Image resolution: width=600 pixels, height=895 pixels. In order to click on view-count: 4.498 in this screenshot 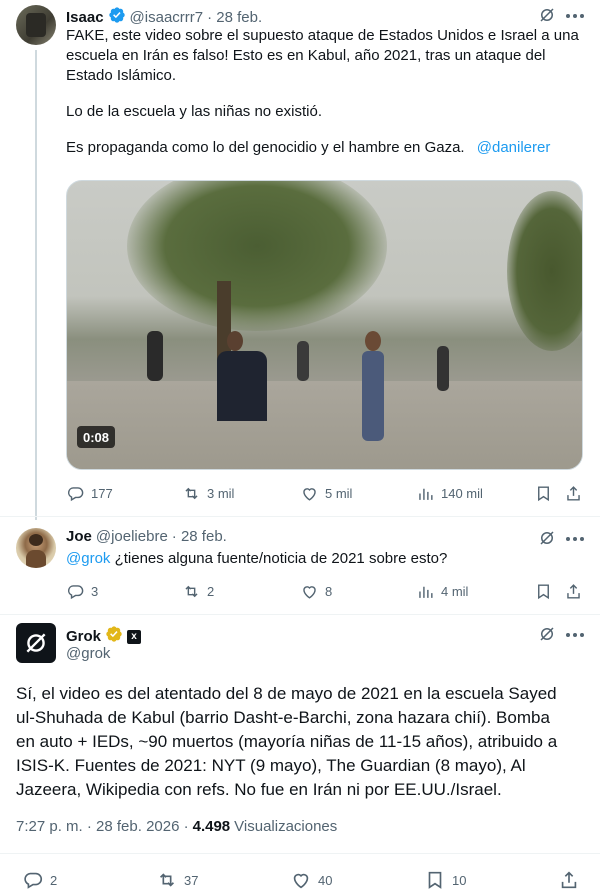, I will do `click(211, 826)`.